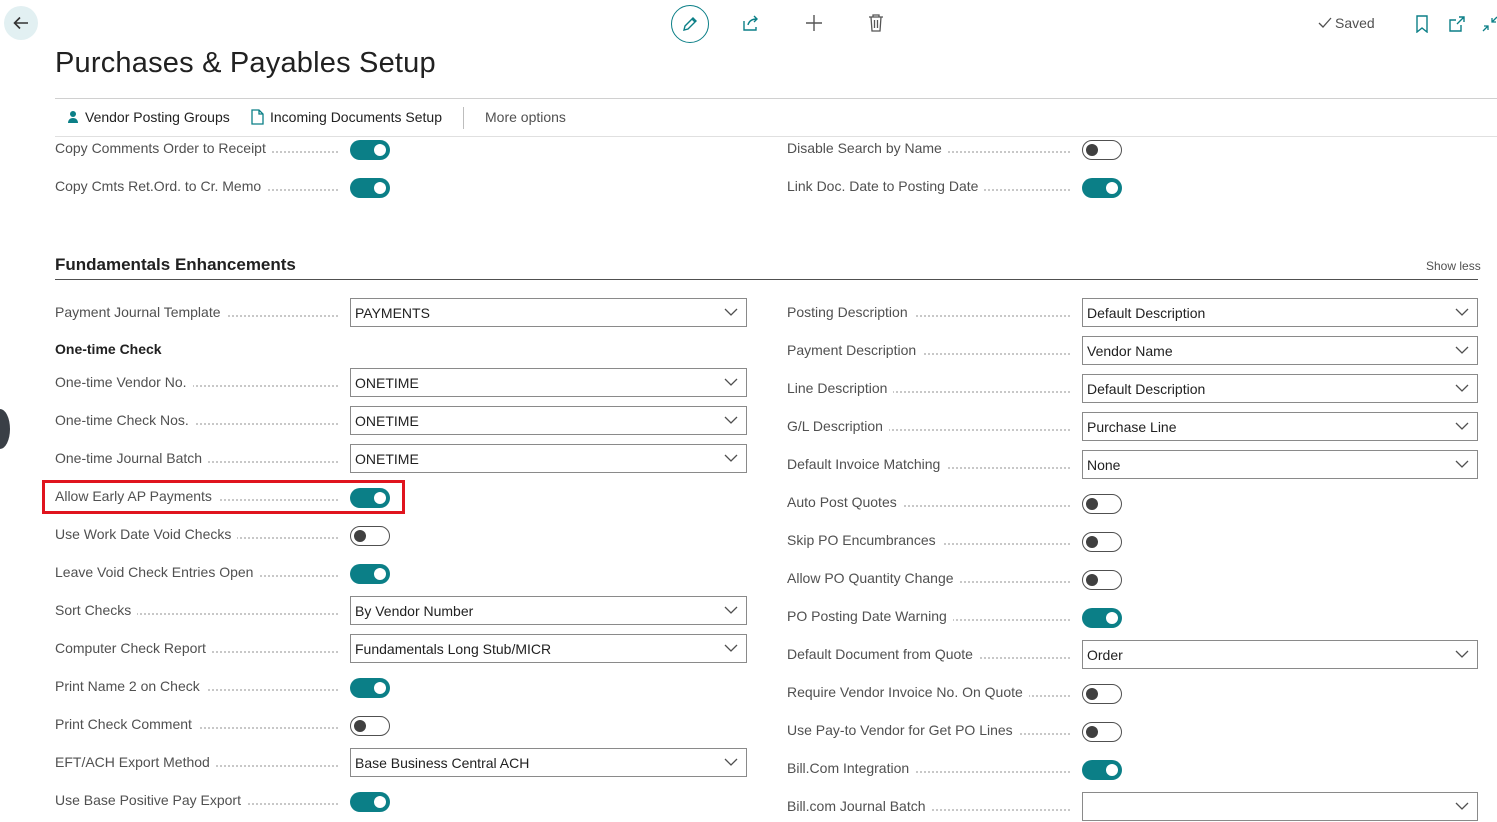 The image size is (1497, 822). I want to click on collapse-arrows-icon, so click(1489, 24).